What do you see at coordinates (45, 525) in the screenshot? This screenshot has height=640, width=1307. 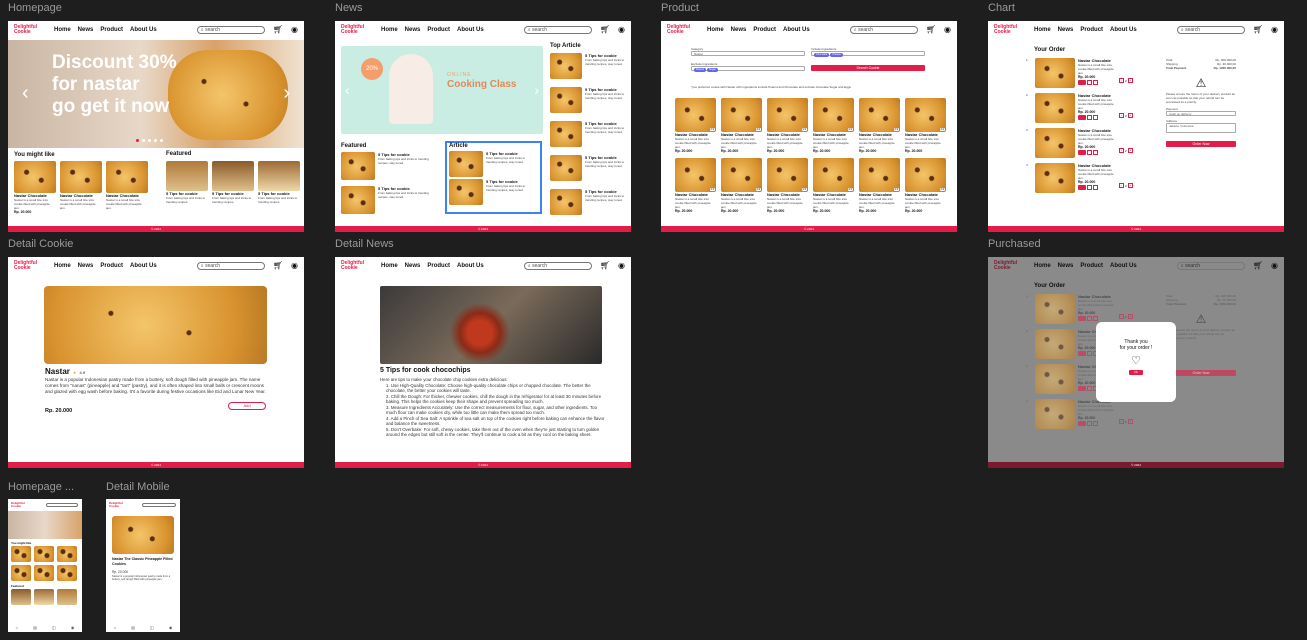 I see `hero-banner` at bounding box center [45, 525].